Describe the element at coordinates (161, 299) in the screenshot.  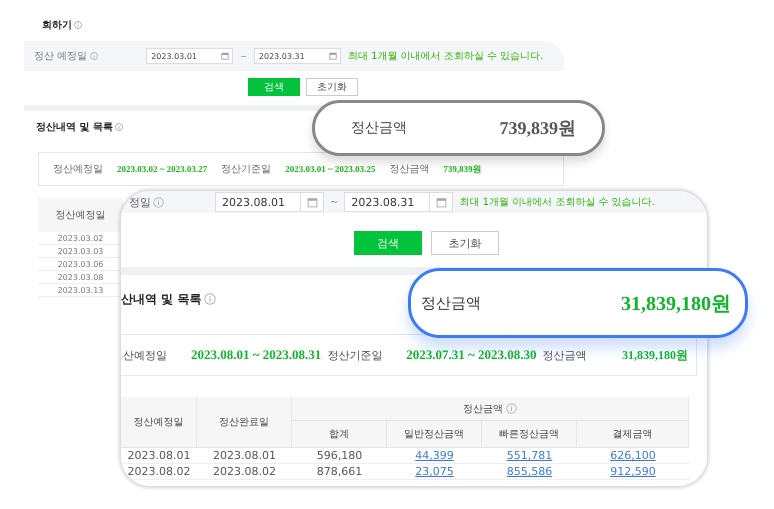
I see `section-title: 산내역 및 목록` at that location.